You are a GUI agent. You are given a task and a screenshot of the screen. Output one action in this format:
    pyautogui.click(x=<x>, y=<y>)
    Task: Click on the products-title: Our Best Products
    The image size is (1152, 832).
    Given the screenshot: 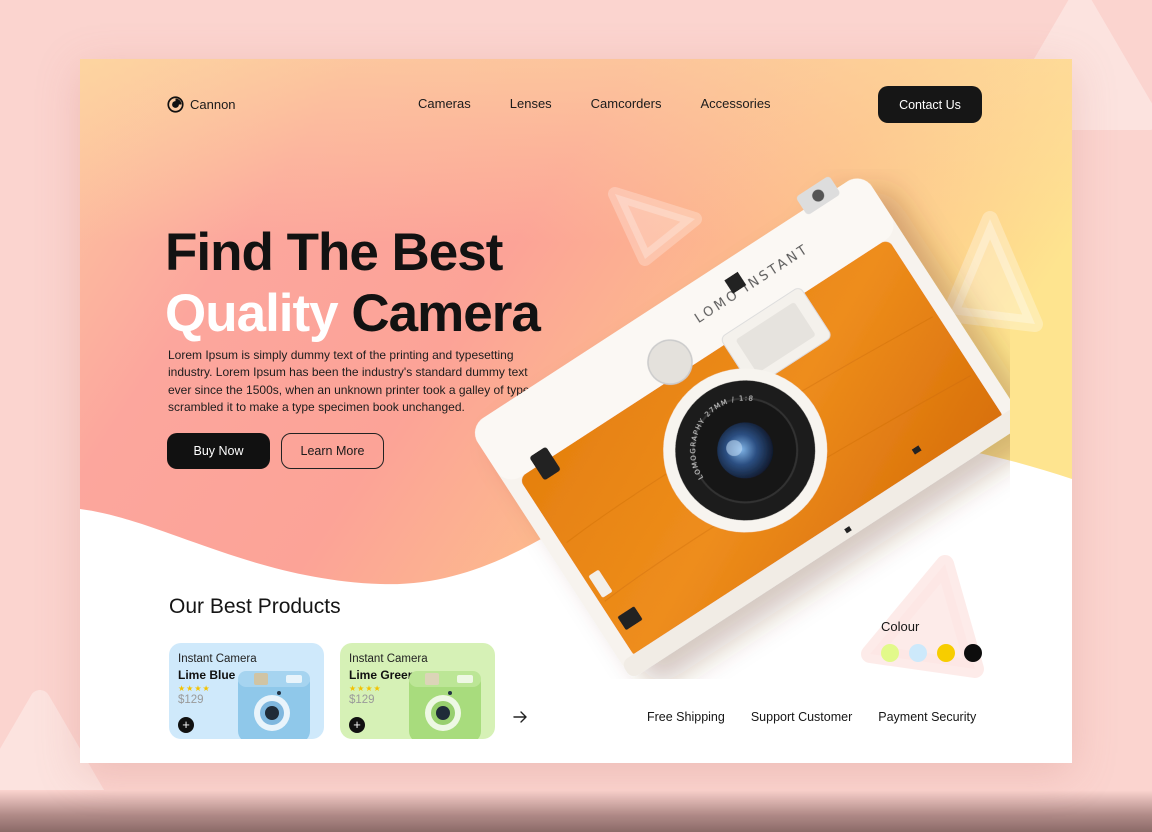 What is the action you would take?
    pyautogui.click(x=255, y=606)
    